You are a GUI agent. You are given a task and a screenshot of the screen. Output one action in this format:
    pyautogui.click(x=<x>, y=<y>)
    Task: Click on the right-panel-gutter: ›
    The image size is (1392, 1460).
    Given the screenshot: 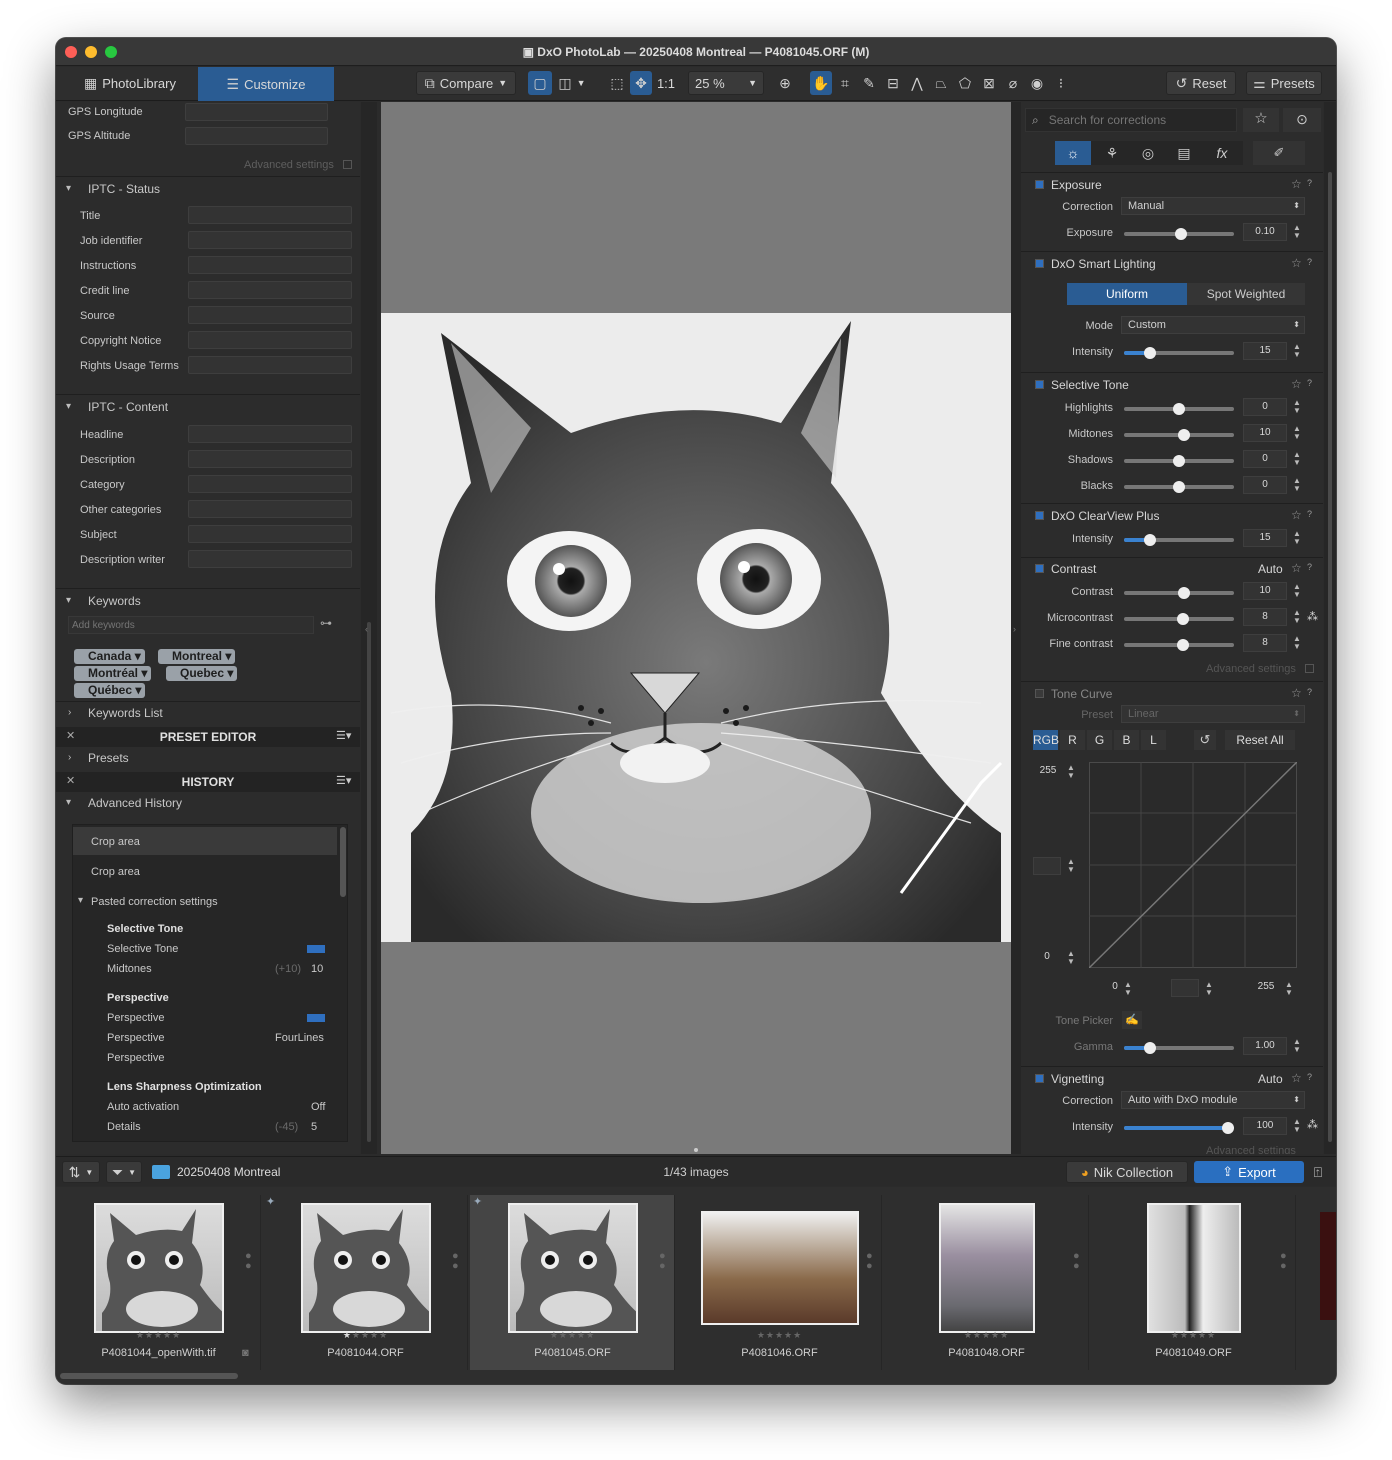 What is the action you would take?
    pyautogui.click(x=1016, y=628)
    